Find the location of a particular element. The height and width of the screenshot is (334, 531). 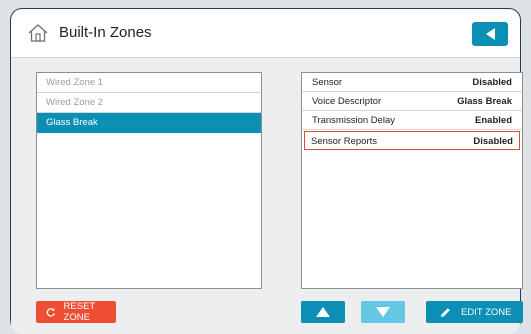

property-row-transmission-delay: Transmission Delay Enabled is located at coordinates (412, 120).